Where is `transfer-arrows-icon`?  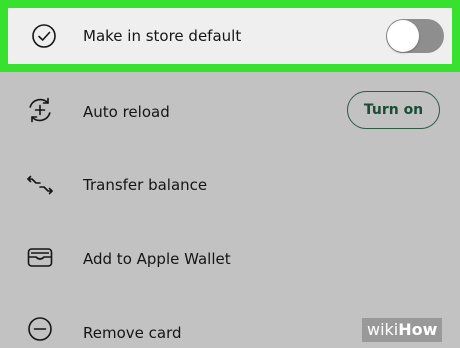 transfer-arrows-icon is located at coordinates (40, 185).